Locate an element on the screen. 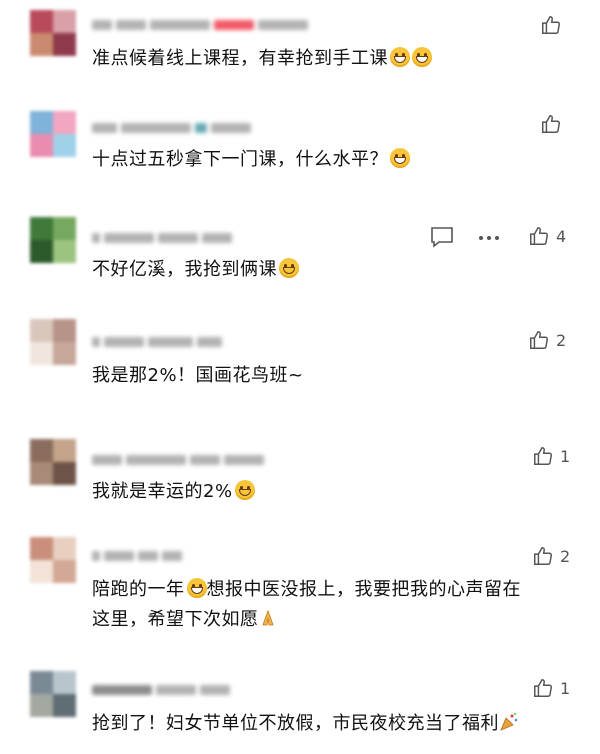  like-count: 4 is located at coordinates (561, 236).